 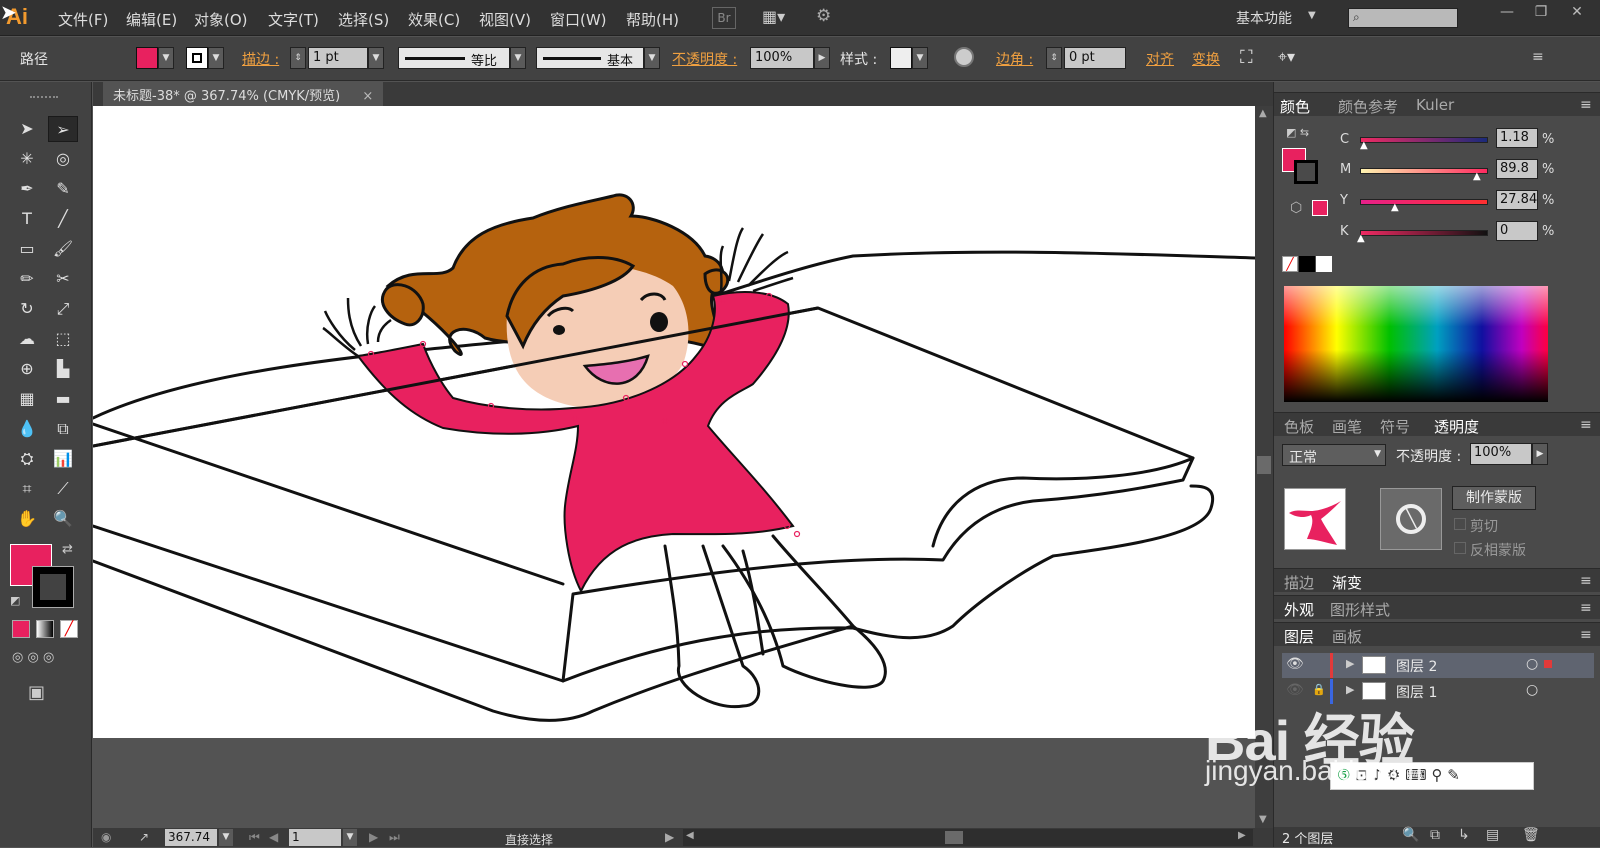 What do you see at coordinates (1368, 106) in the screenshot?
I see `tab-color-guide: 颜色参考` at bounding box center [1368, 106].